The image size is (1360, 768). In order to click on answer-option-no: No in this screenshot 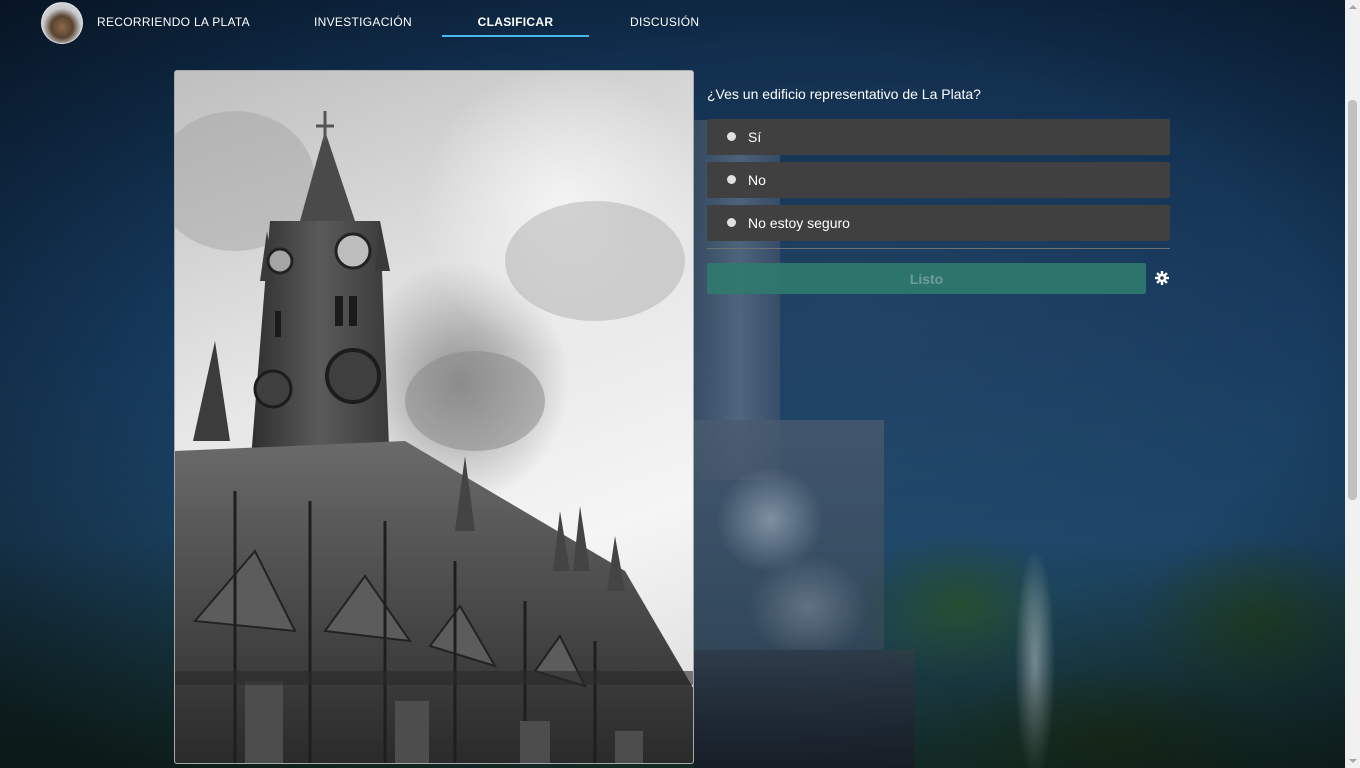, I will do `click(938, 180)`.